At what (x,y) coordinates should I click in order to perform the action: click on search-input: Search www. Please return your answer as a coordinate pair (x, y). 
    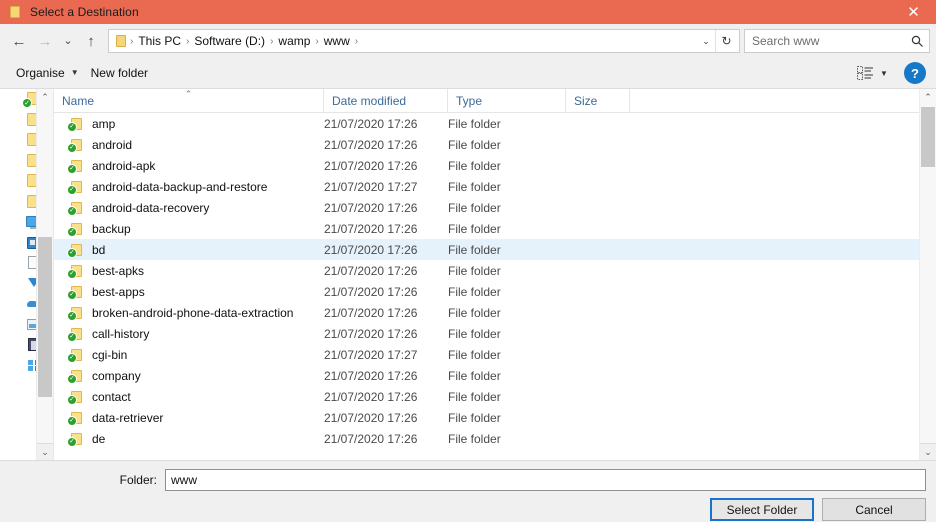
    Looking at the image, I should click on (830, 41).